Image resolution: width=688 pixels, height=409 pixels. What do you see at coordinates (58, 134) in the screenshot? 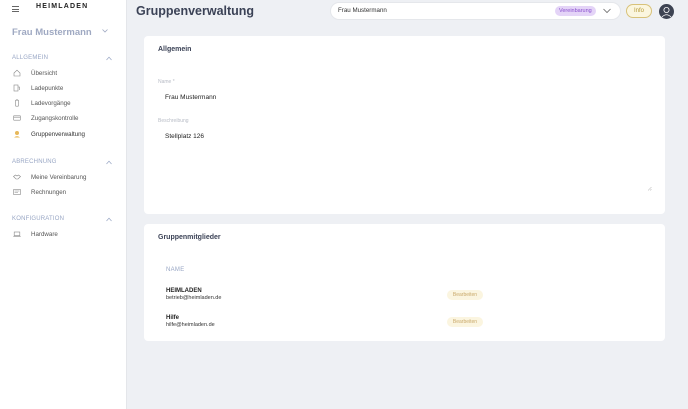
I see `sidebar-item-label: Gruppenverwaltung` at bounding box center [58, 134].